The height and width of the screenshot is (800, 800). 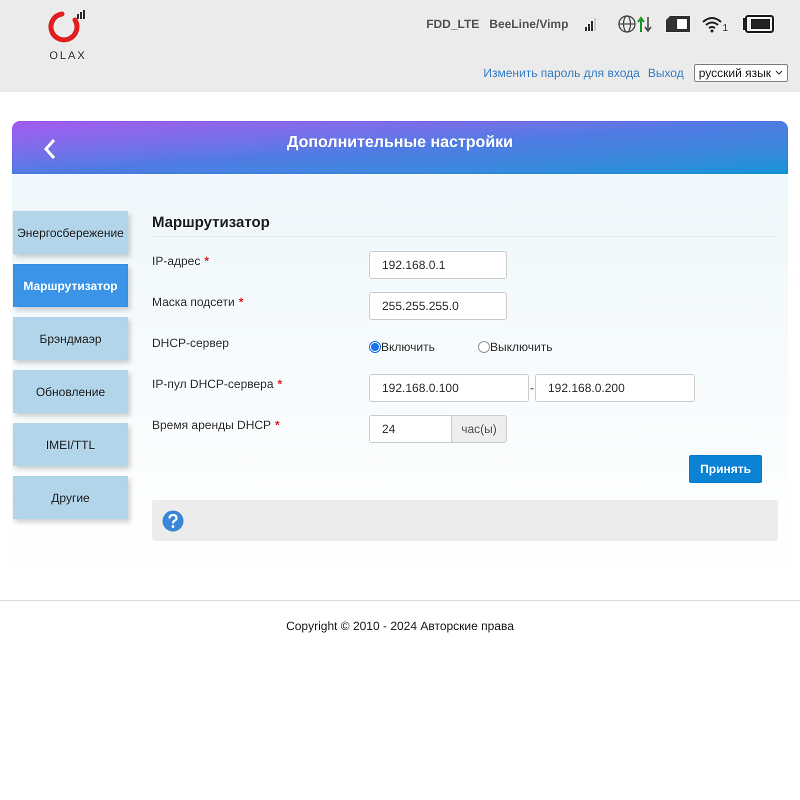 I want to click on header-link: Изменить пароль для входа, so click(x=561, y=73).